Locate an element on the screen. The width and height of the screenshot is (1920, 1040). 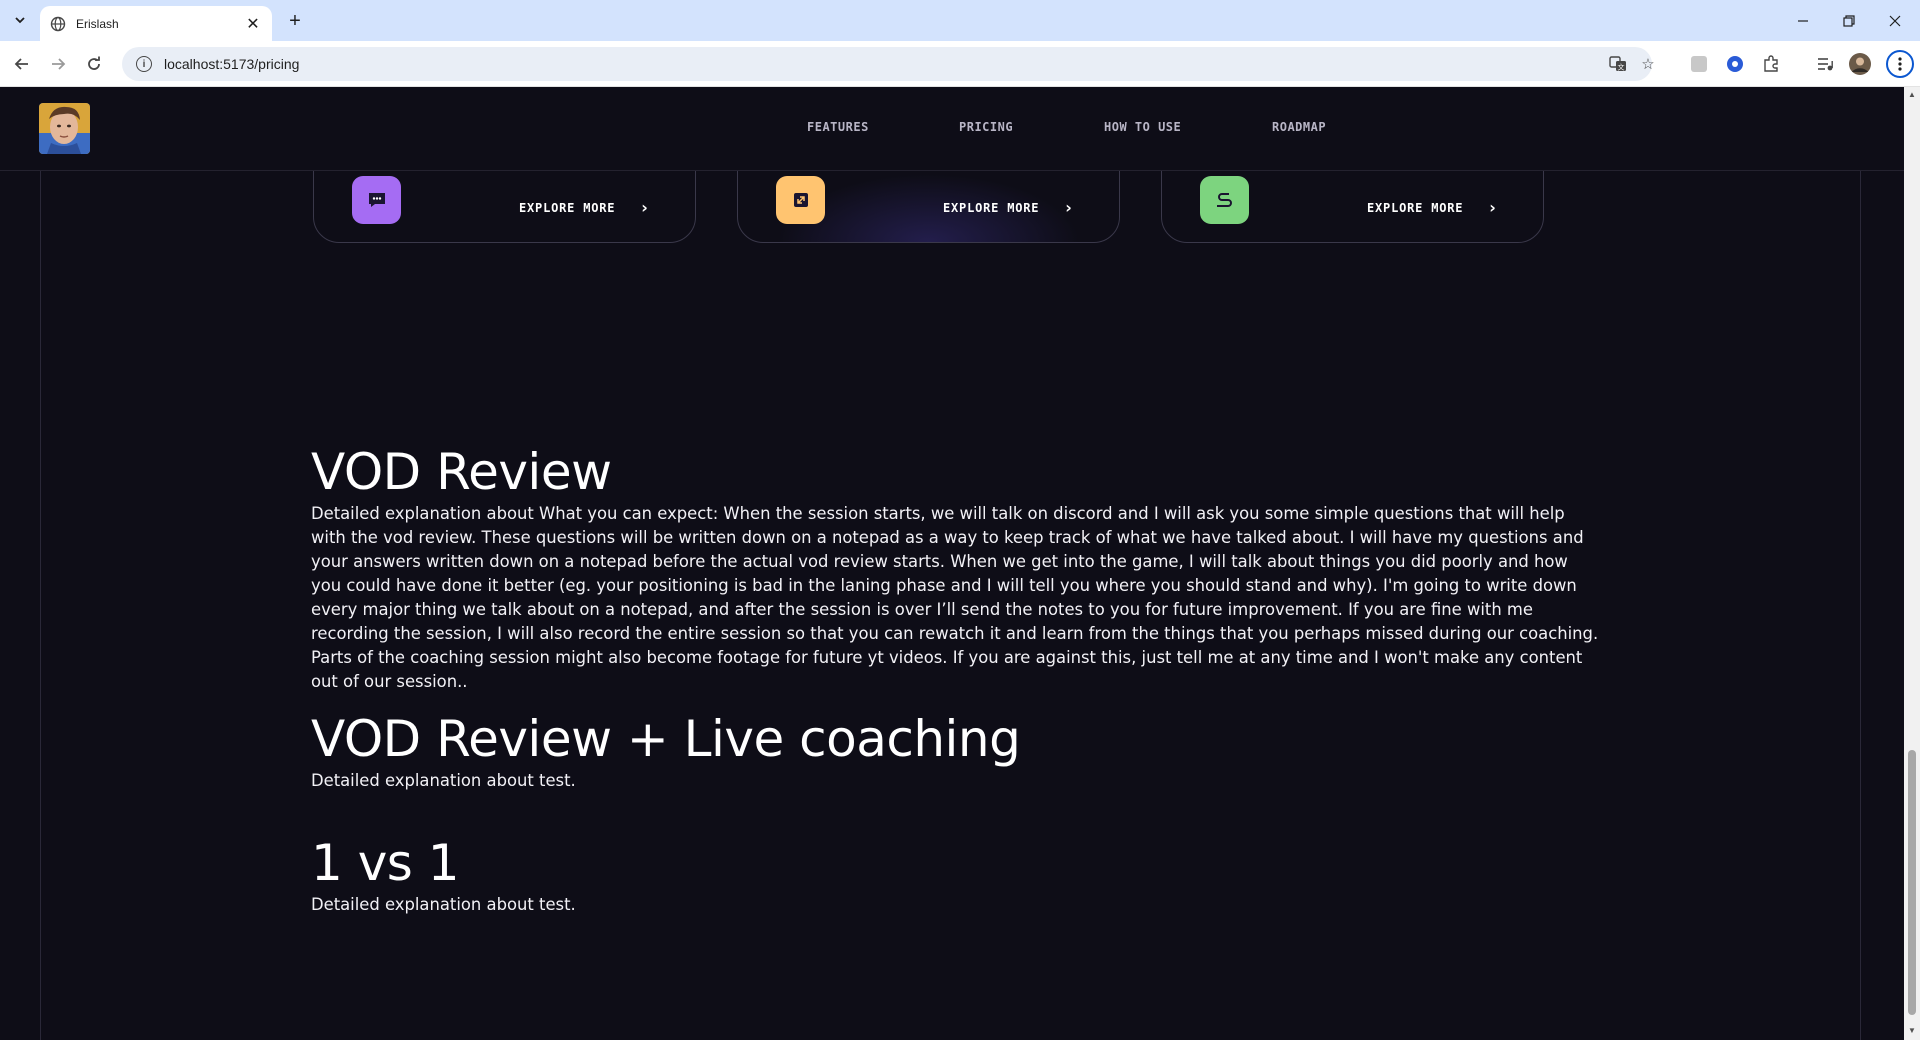
main-nav: FEATURES PRICING HOW TO USE ROADMAP is located at coordinates (952, 130).